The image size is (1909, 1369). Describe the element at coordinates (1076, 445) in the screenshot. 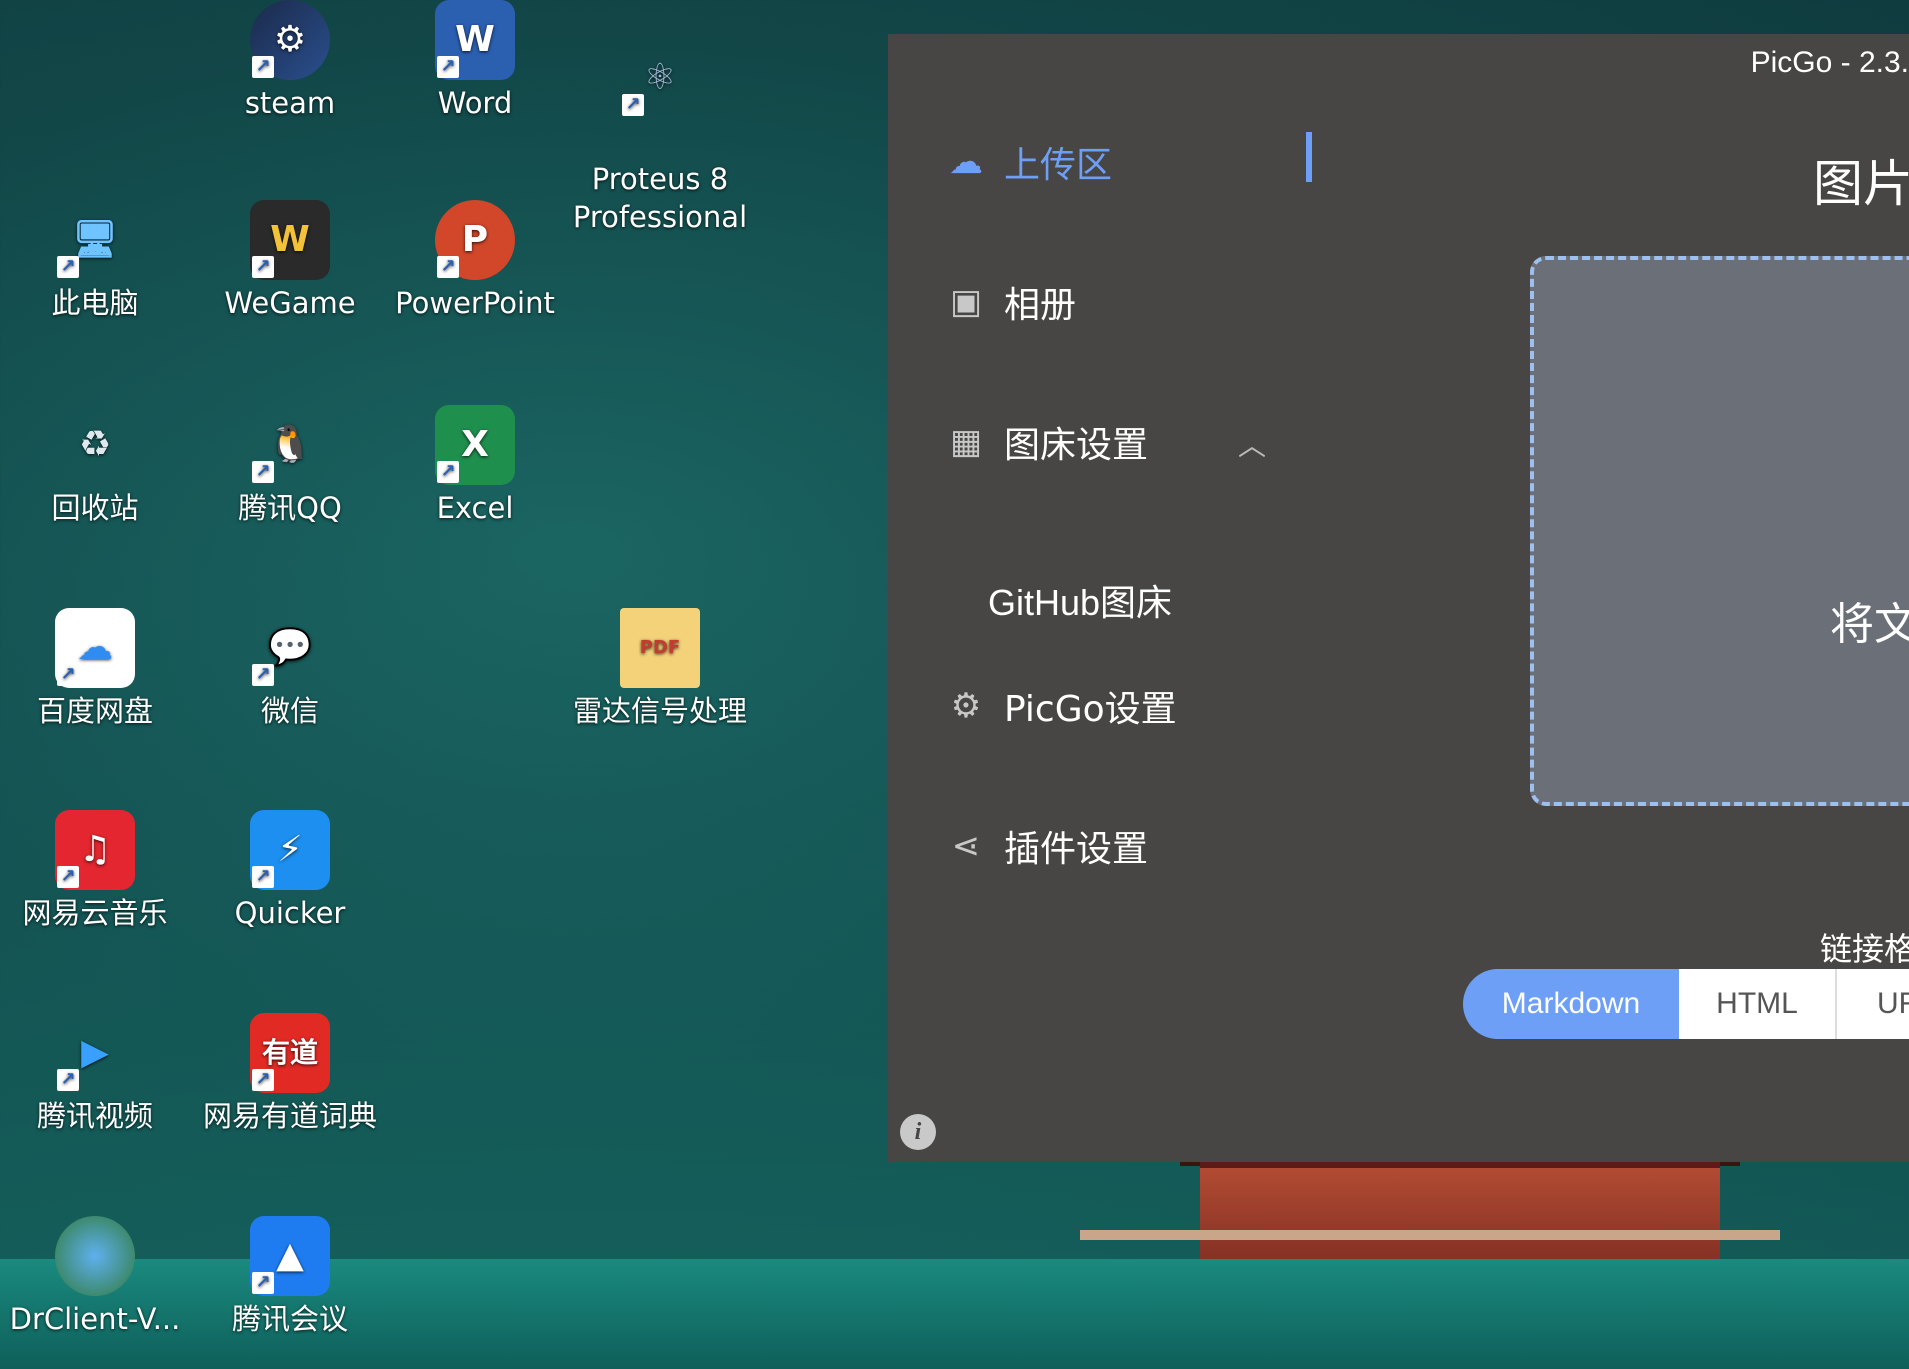

I see `sidebar-item-label: 图床设置` at that location.